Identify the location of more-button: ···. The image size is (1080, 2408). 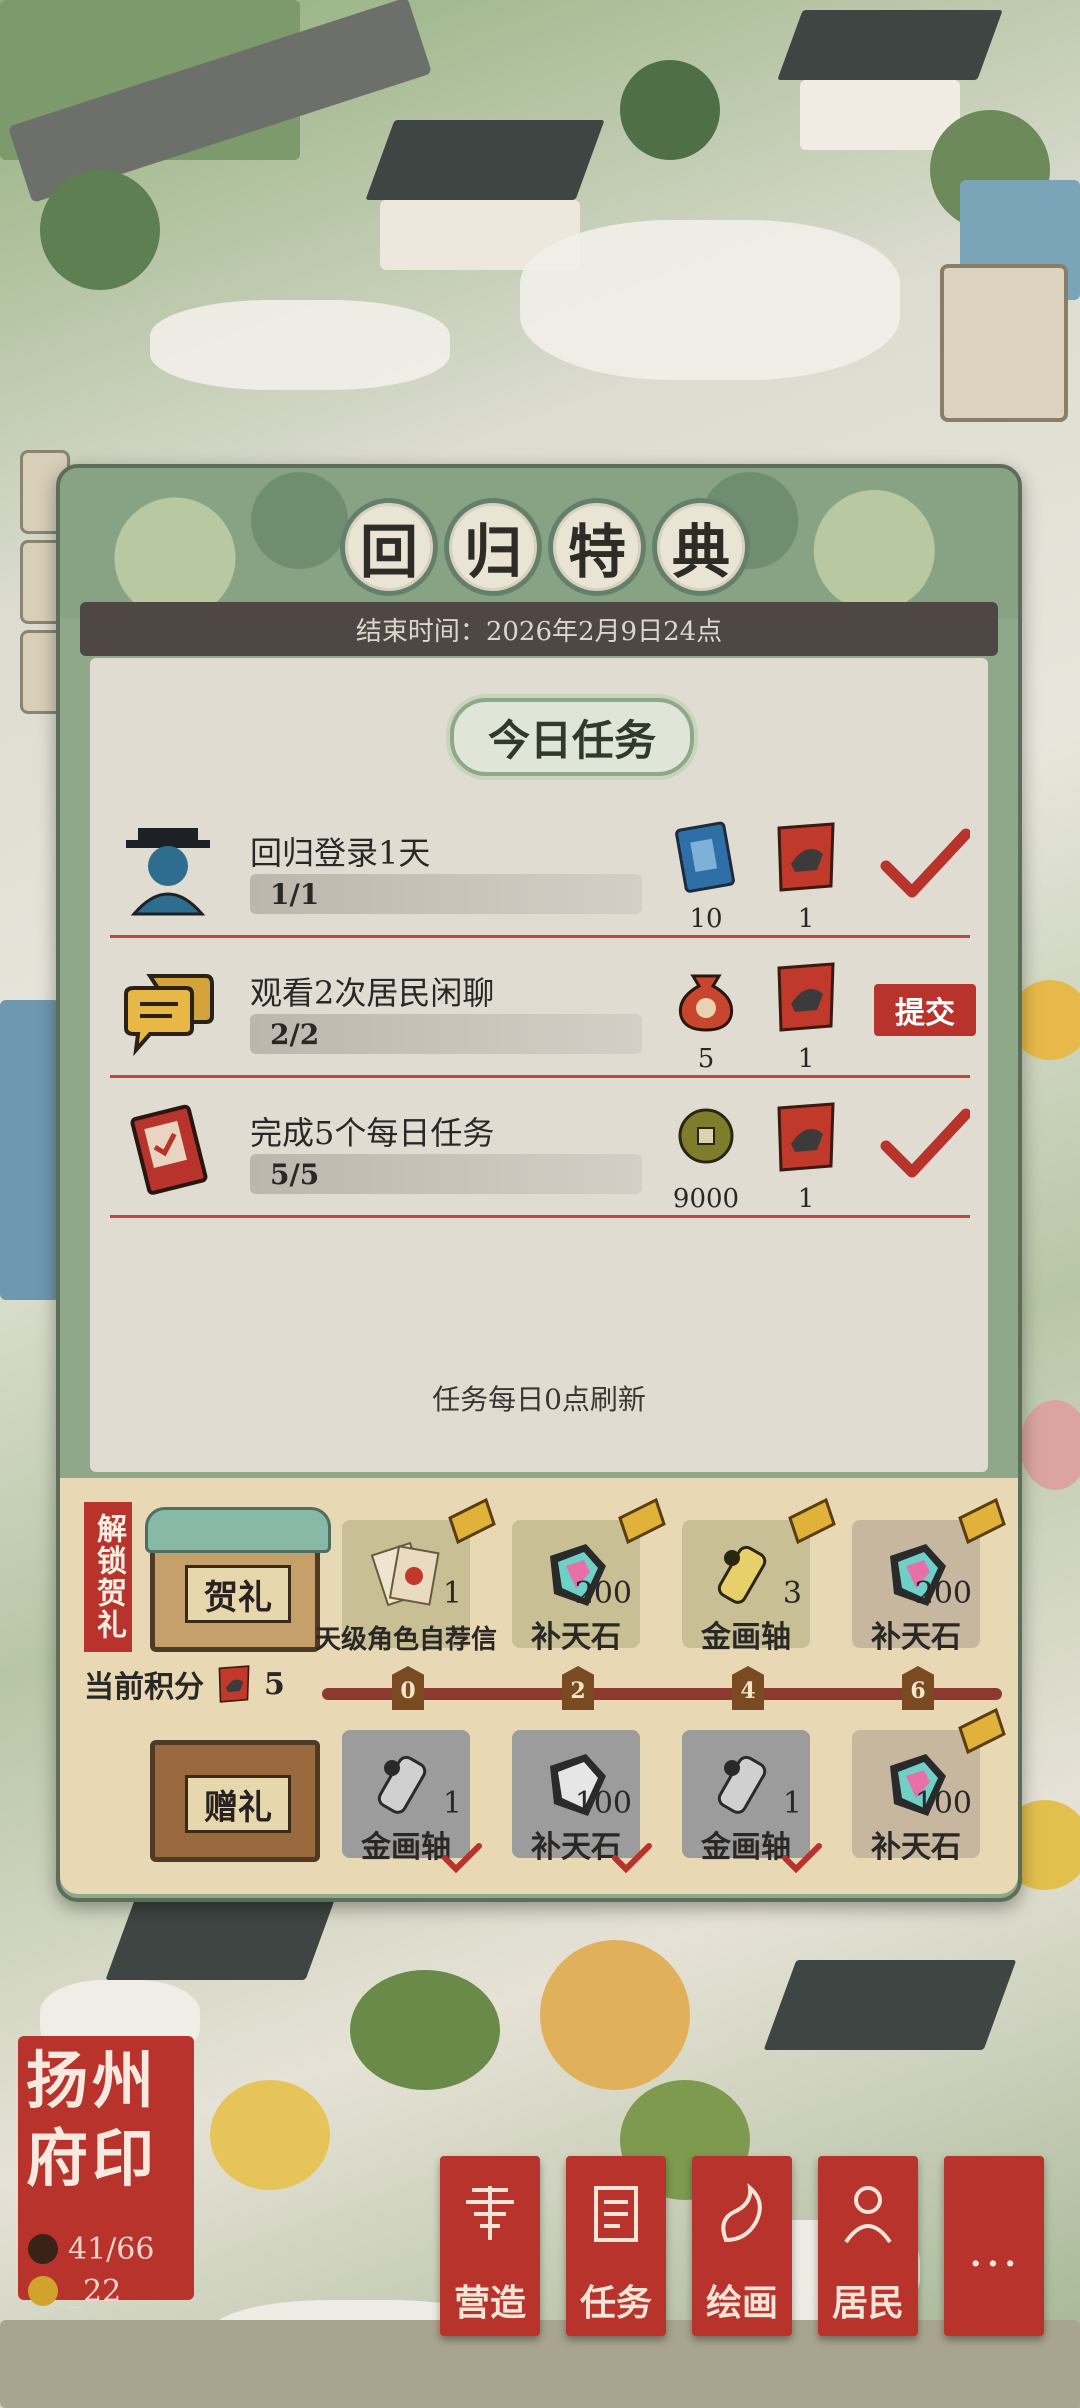
(994, 2246).